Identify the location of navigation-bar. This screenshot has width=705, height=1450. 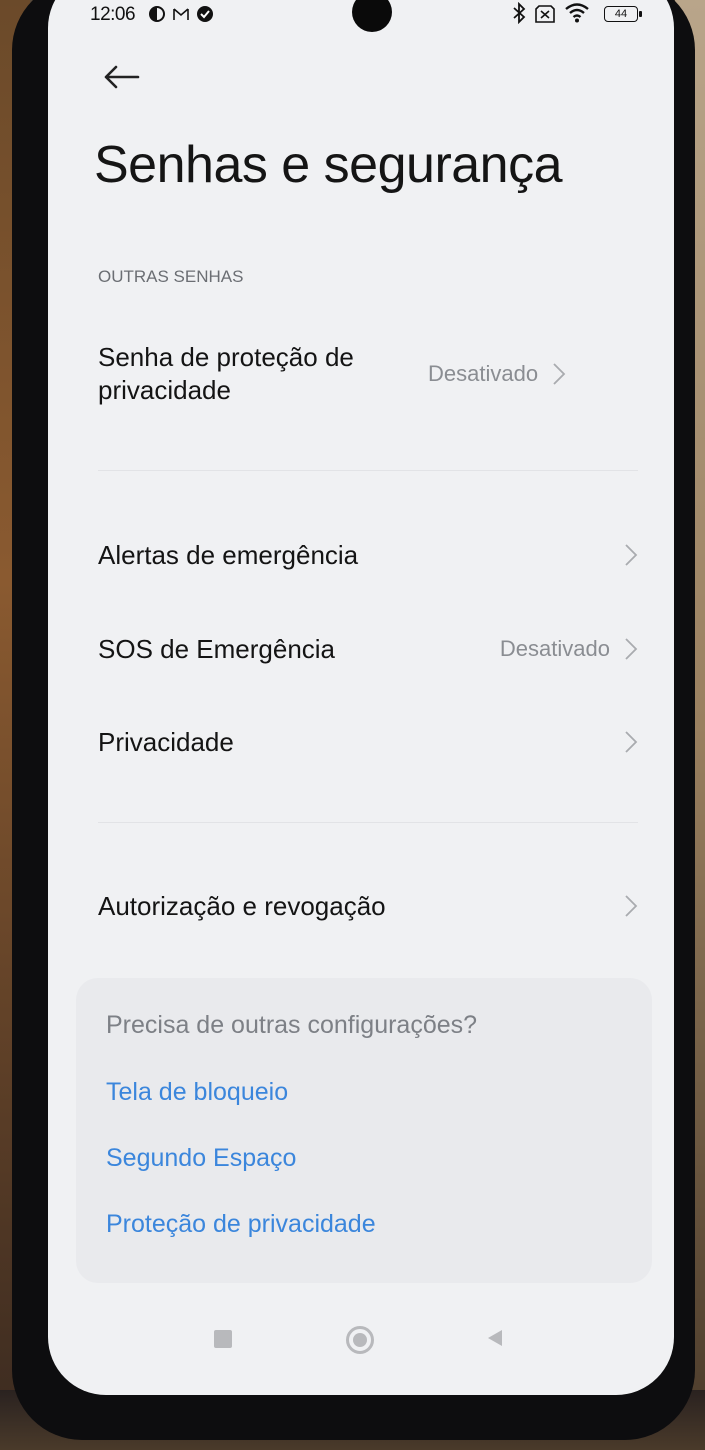
(361, 1340).